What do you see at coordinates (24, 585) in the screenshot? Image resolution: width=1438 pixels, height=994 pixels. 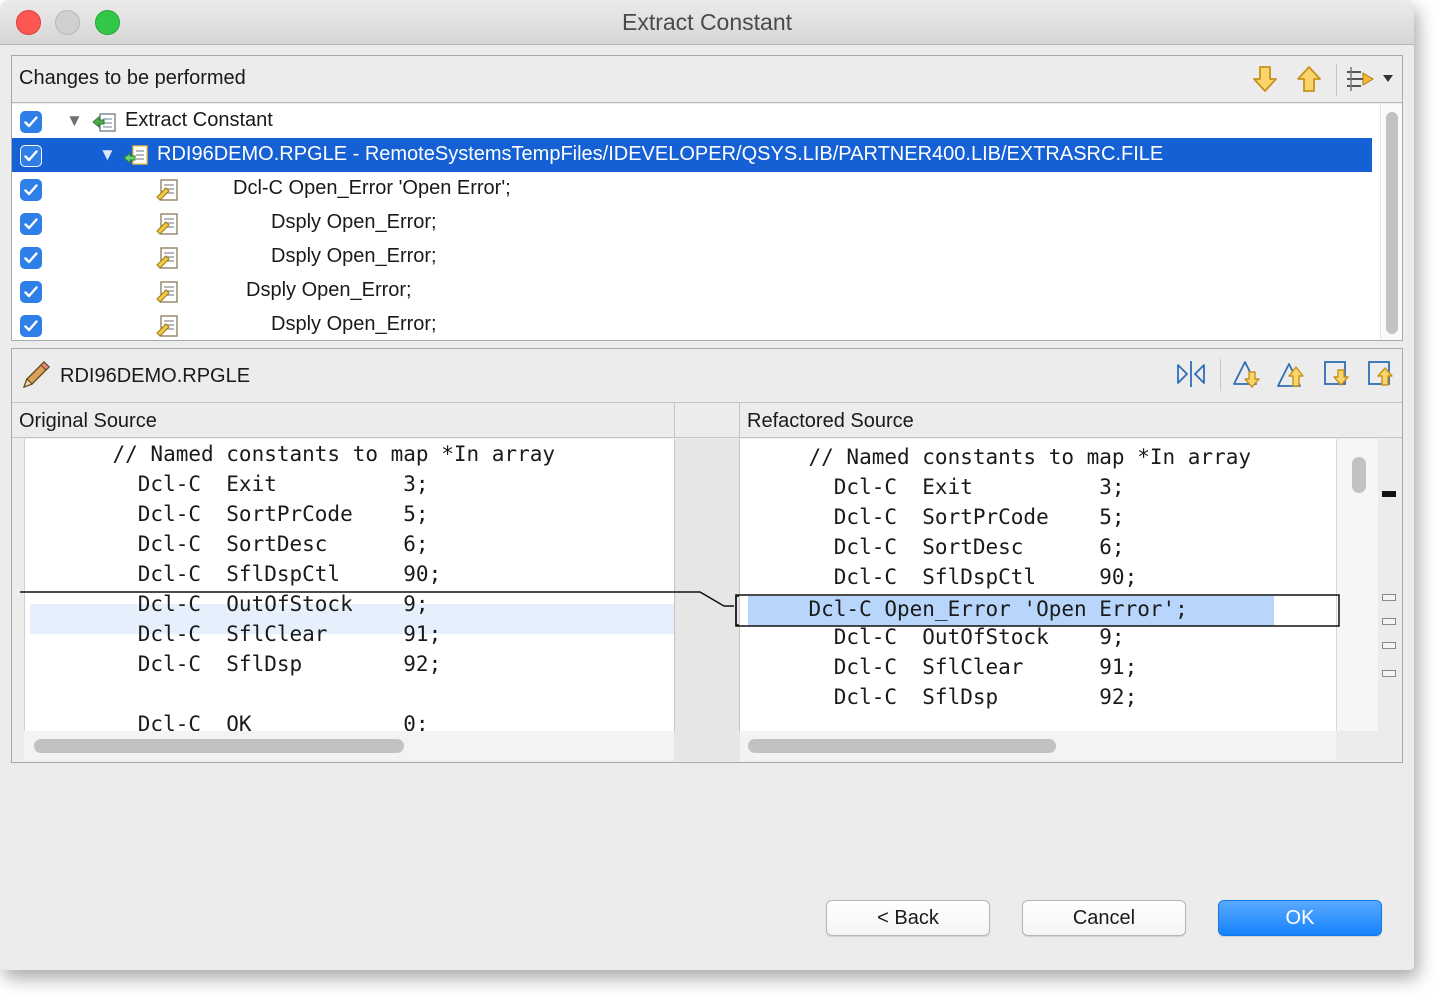 I see `left-editor-border` at bounding box center [24, 585].